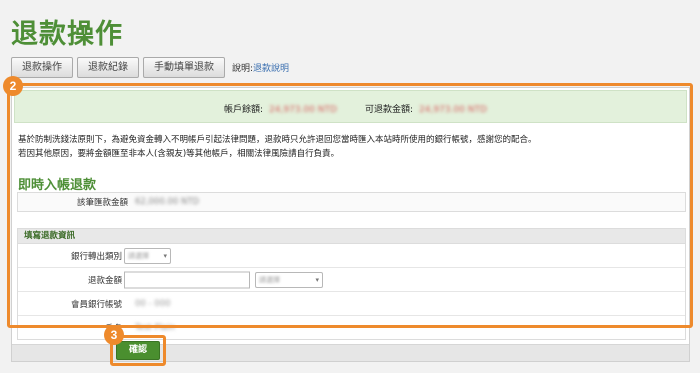 The height and width of the screenshot is (373, 700). I want to click on step-2-badge: 2, so click(13, 86).